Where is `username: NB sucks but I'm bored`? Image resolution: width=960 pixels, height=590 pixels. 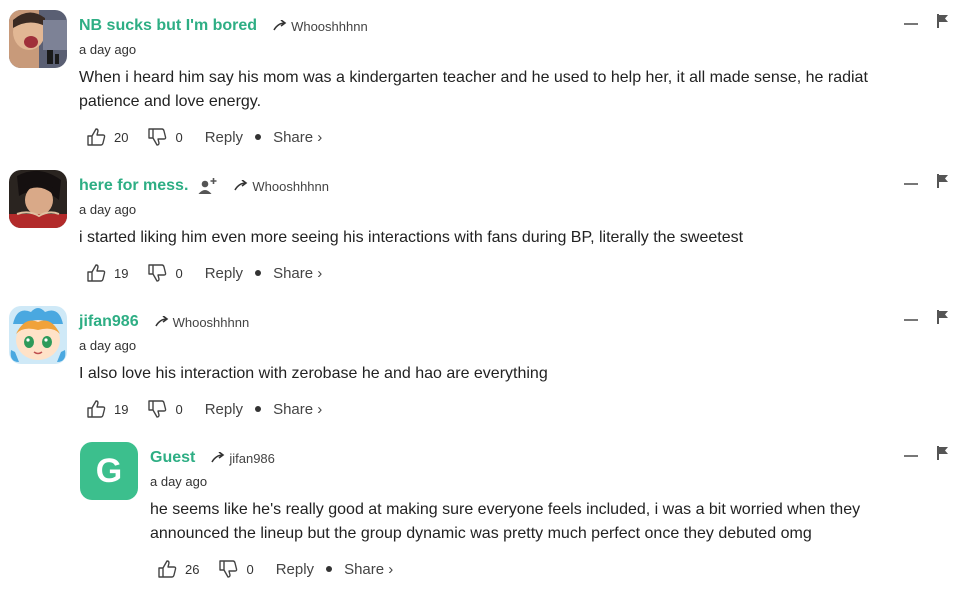
username: NB sucks but I'm bored is located at coordinates (168, 26).